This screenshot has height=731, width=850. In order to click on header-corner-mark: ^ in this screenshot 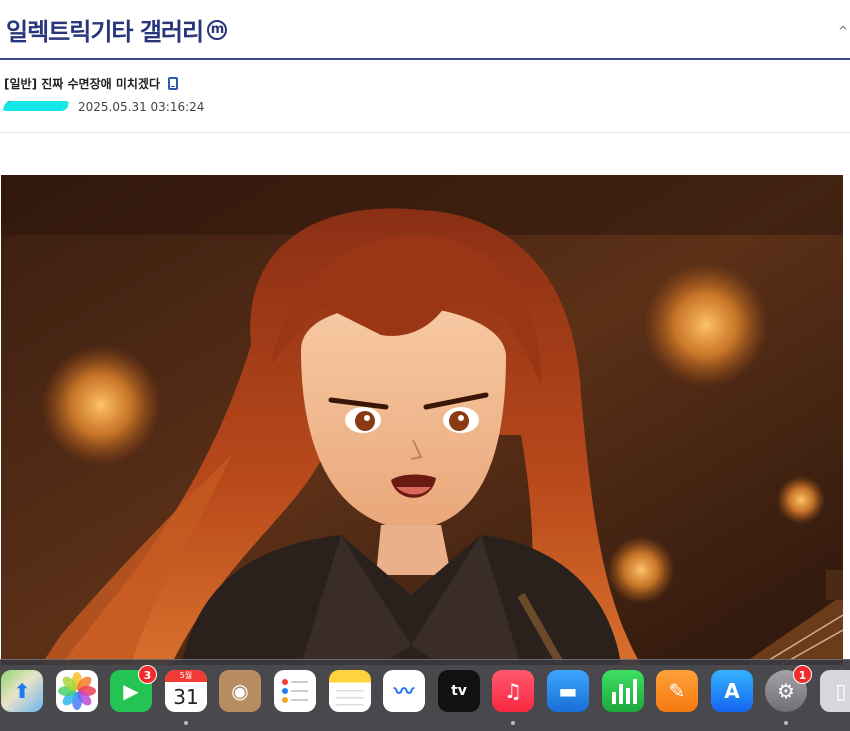, I will do `click(843, 31)`.